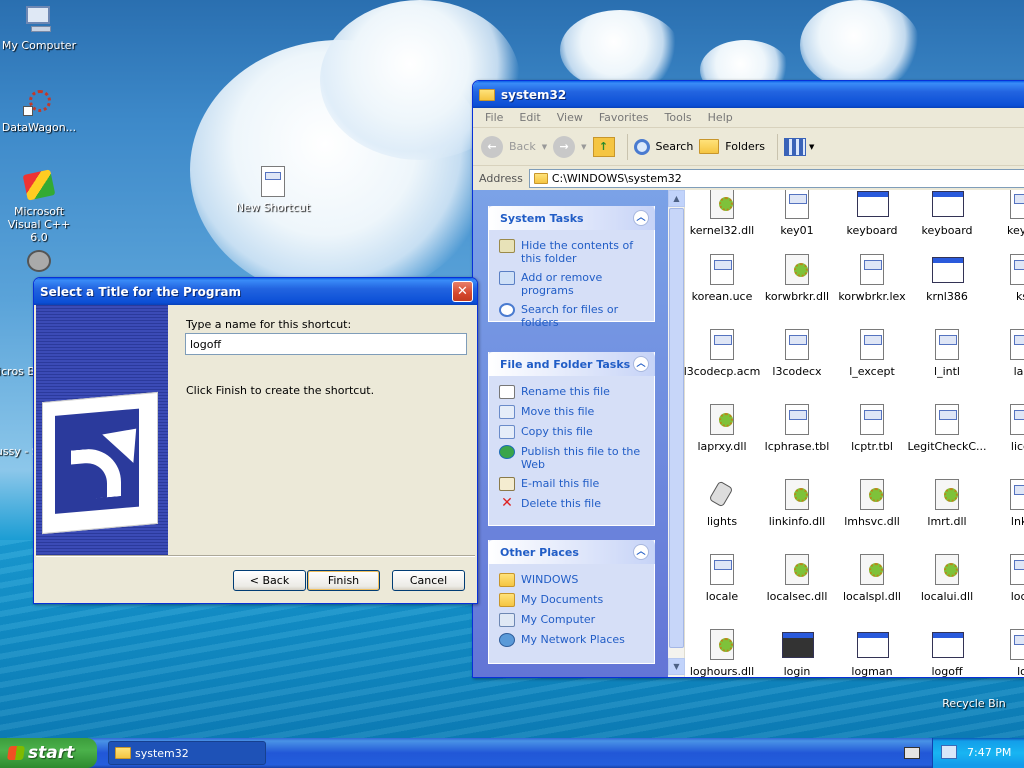 The image size is (1024, 768). What do you see at coordinates (269, 580) in the screenshot?
I see `back-button: < Back` at bounding box center [269, 580].